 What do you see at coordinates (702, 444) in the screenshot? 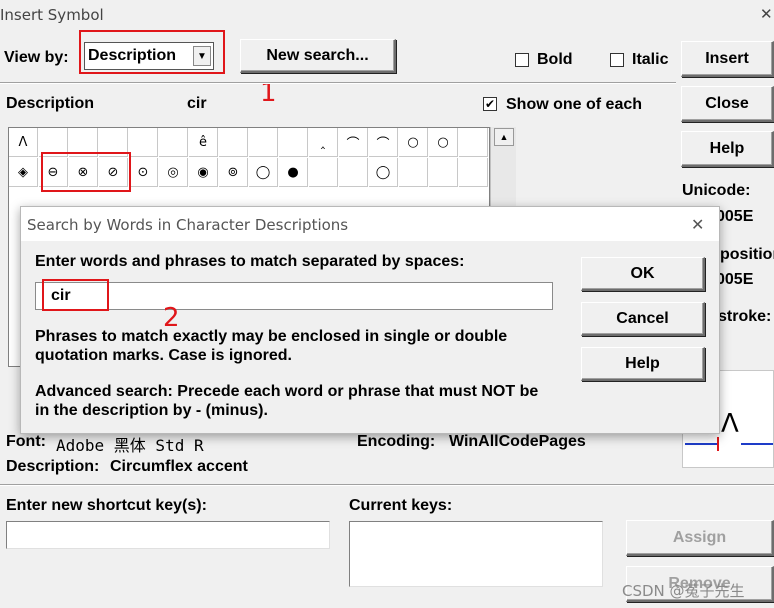
I see `preview-baseline-blue` at bounding box center [702, 444].